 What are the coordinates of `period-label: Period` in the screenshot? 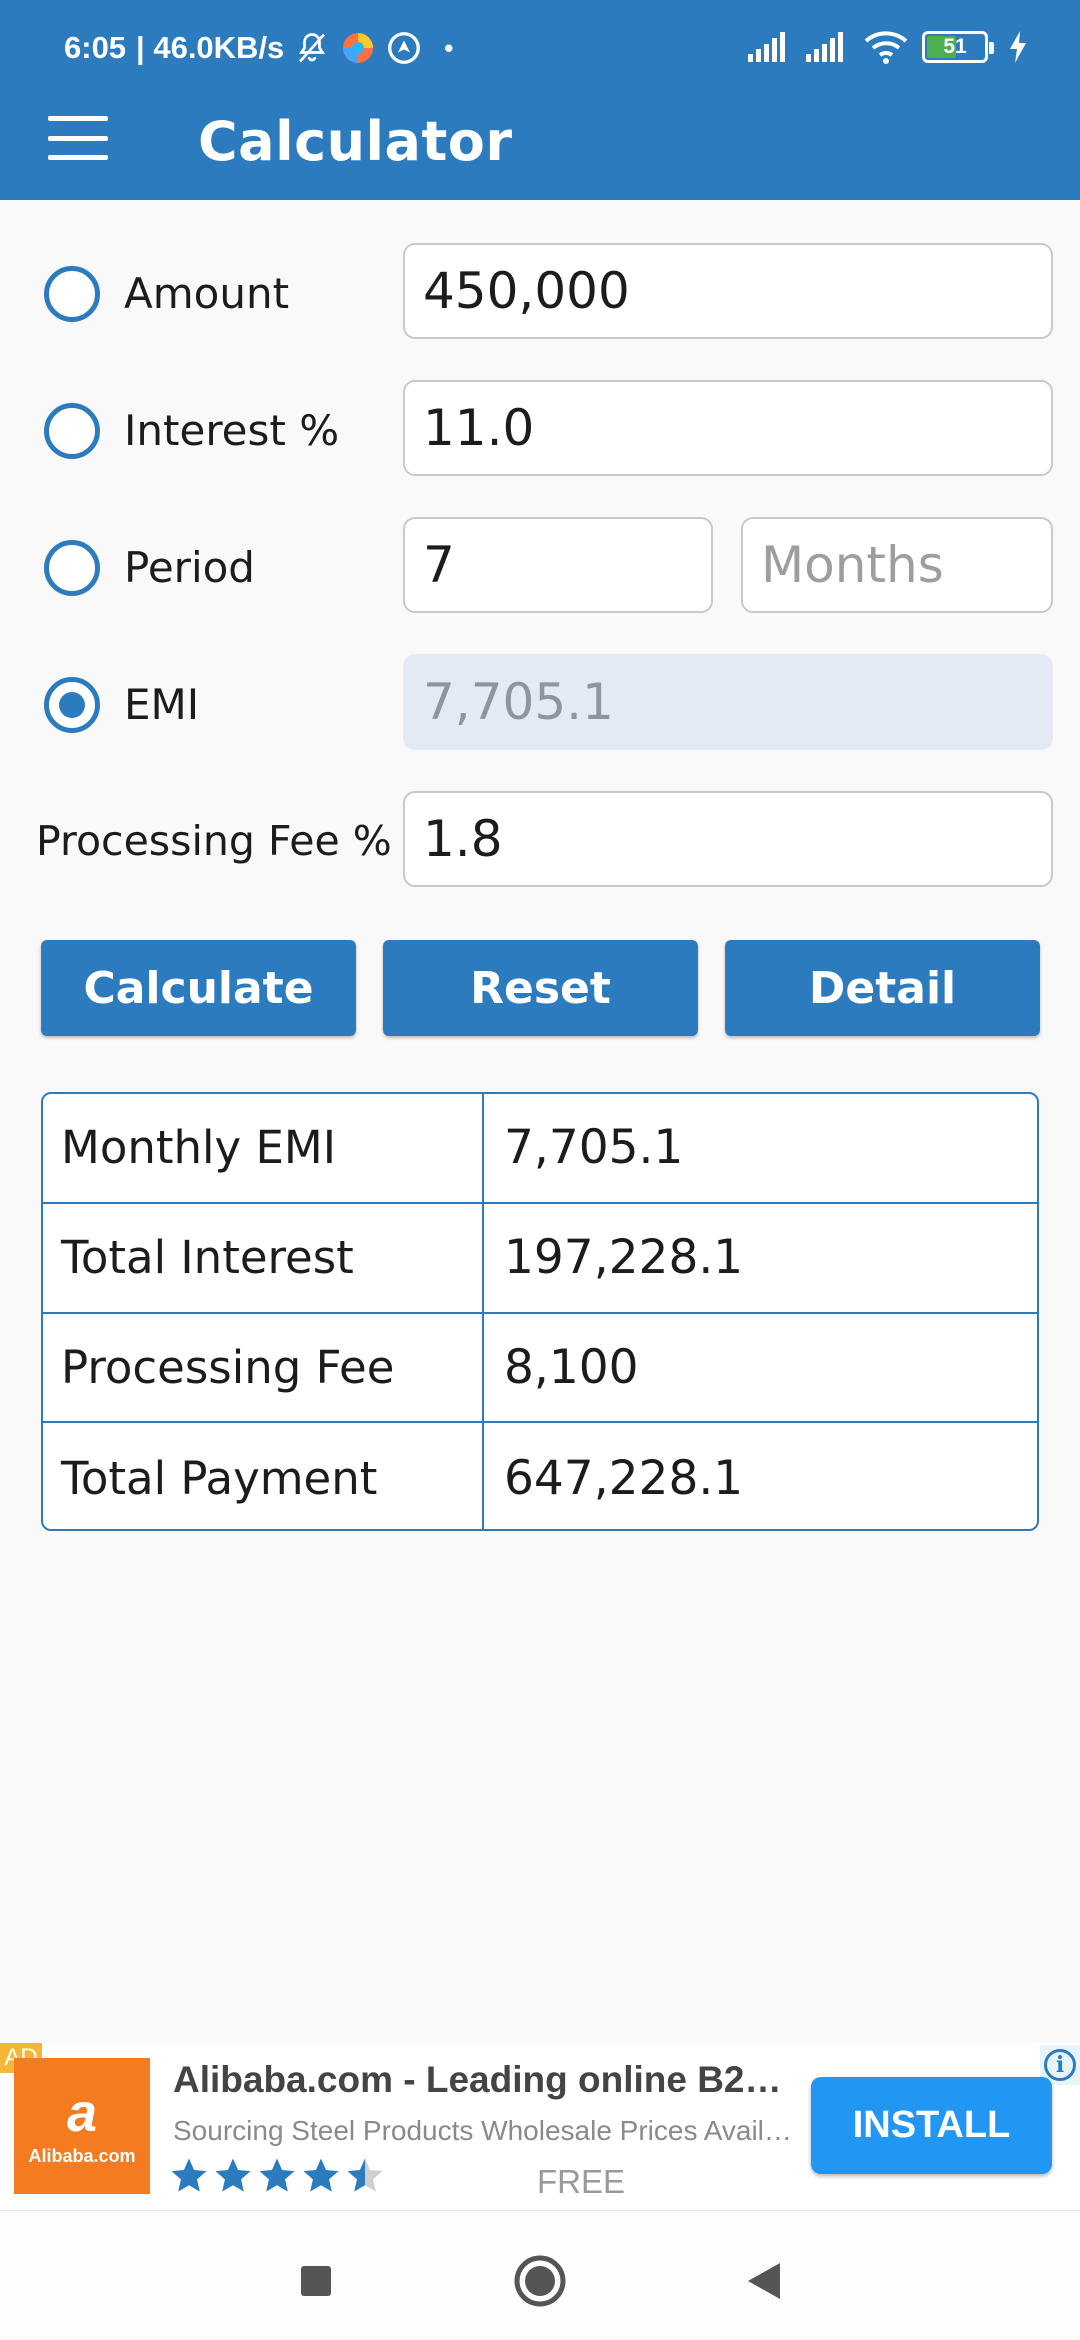 It's located at (189, 567).